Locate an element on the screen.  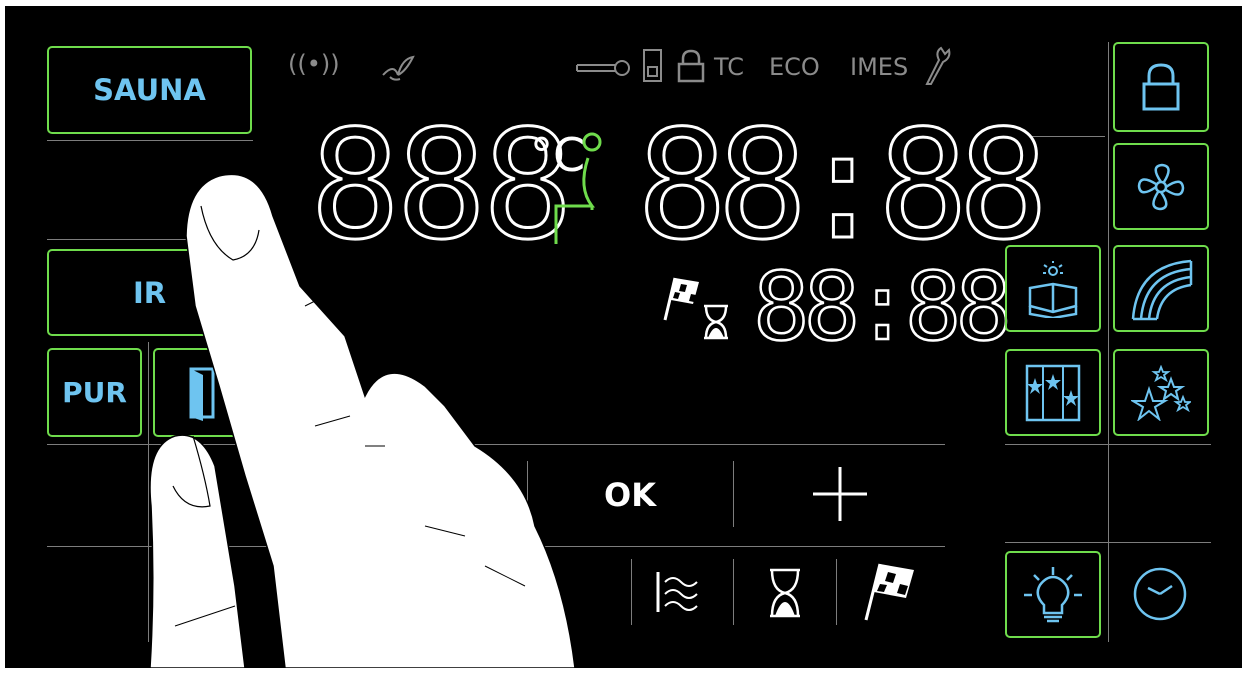
light-bulb-icon is located at coordinates (1053, 594).